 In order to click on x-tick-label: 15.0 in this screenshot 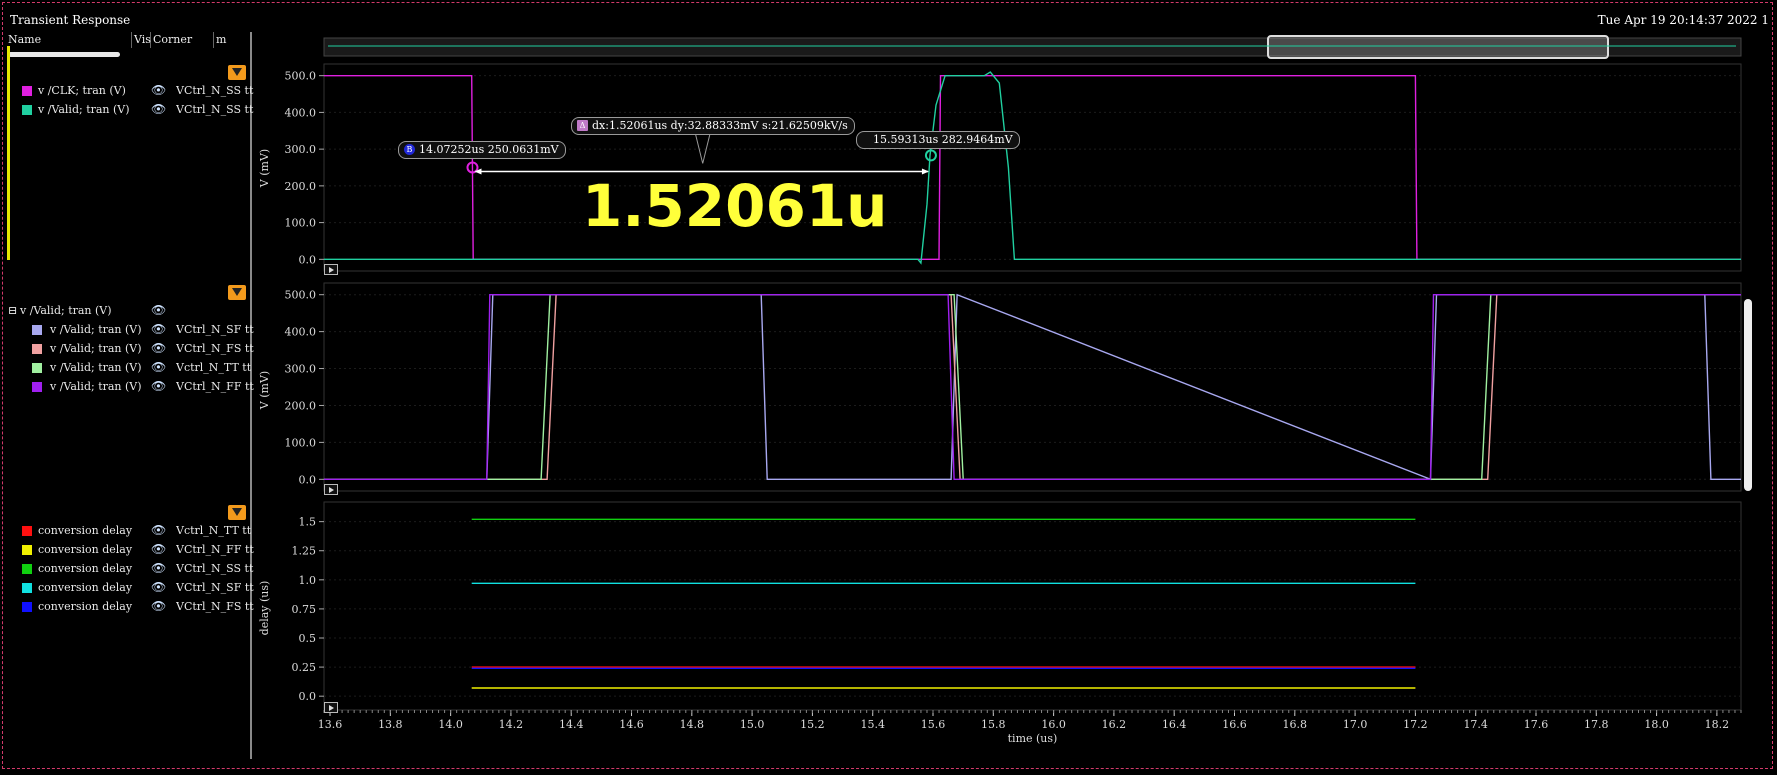, I will do `click(752, 724)`.